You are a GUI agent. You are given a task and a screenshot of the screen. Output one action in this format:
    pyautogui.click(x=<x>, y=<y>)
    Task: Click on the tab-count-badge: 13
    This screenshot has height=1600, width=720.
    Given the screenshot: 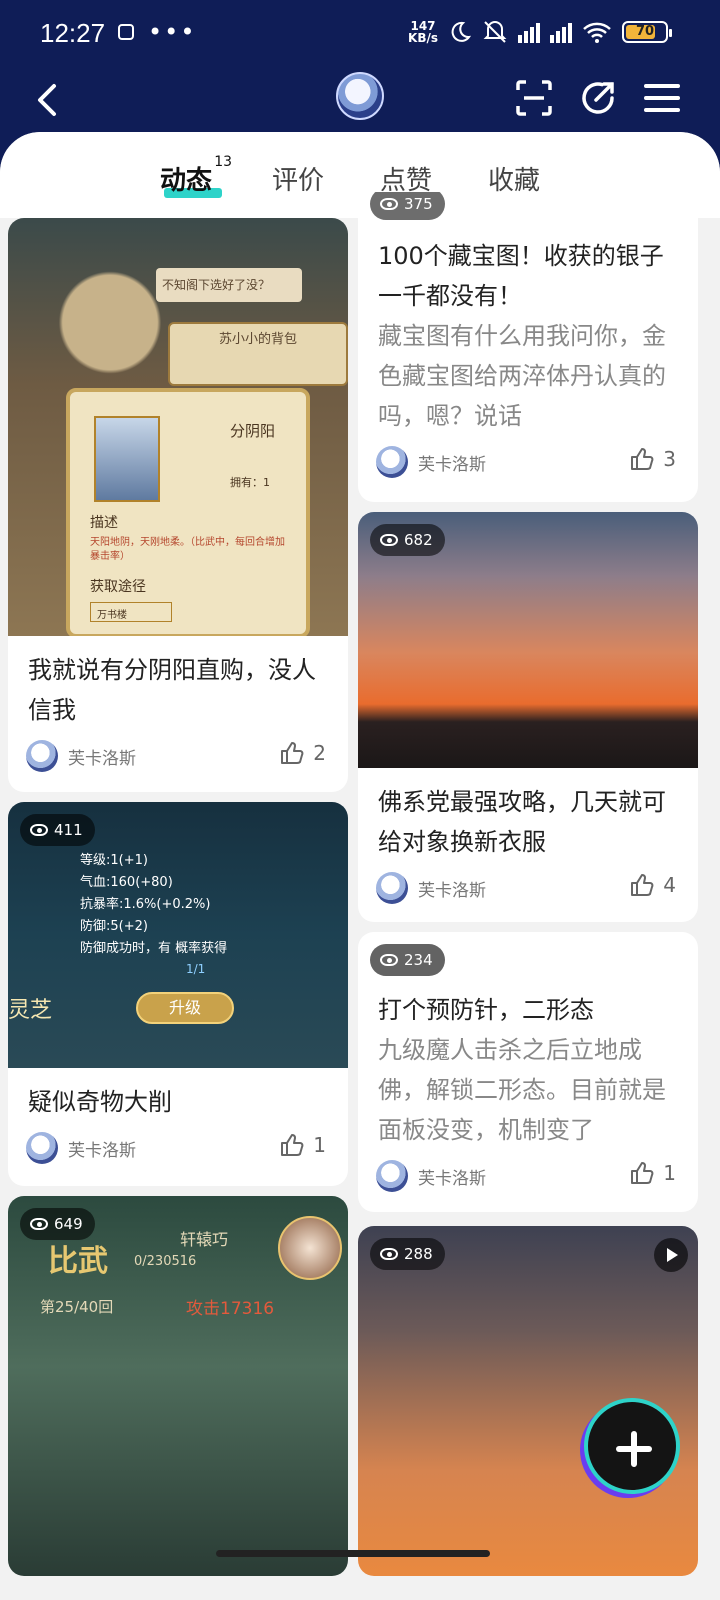 What is the action you would take?
    pyautogui.click(x=223, y=162)
    